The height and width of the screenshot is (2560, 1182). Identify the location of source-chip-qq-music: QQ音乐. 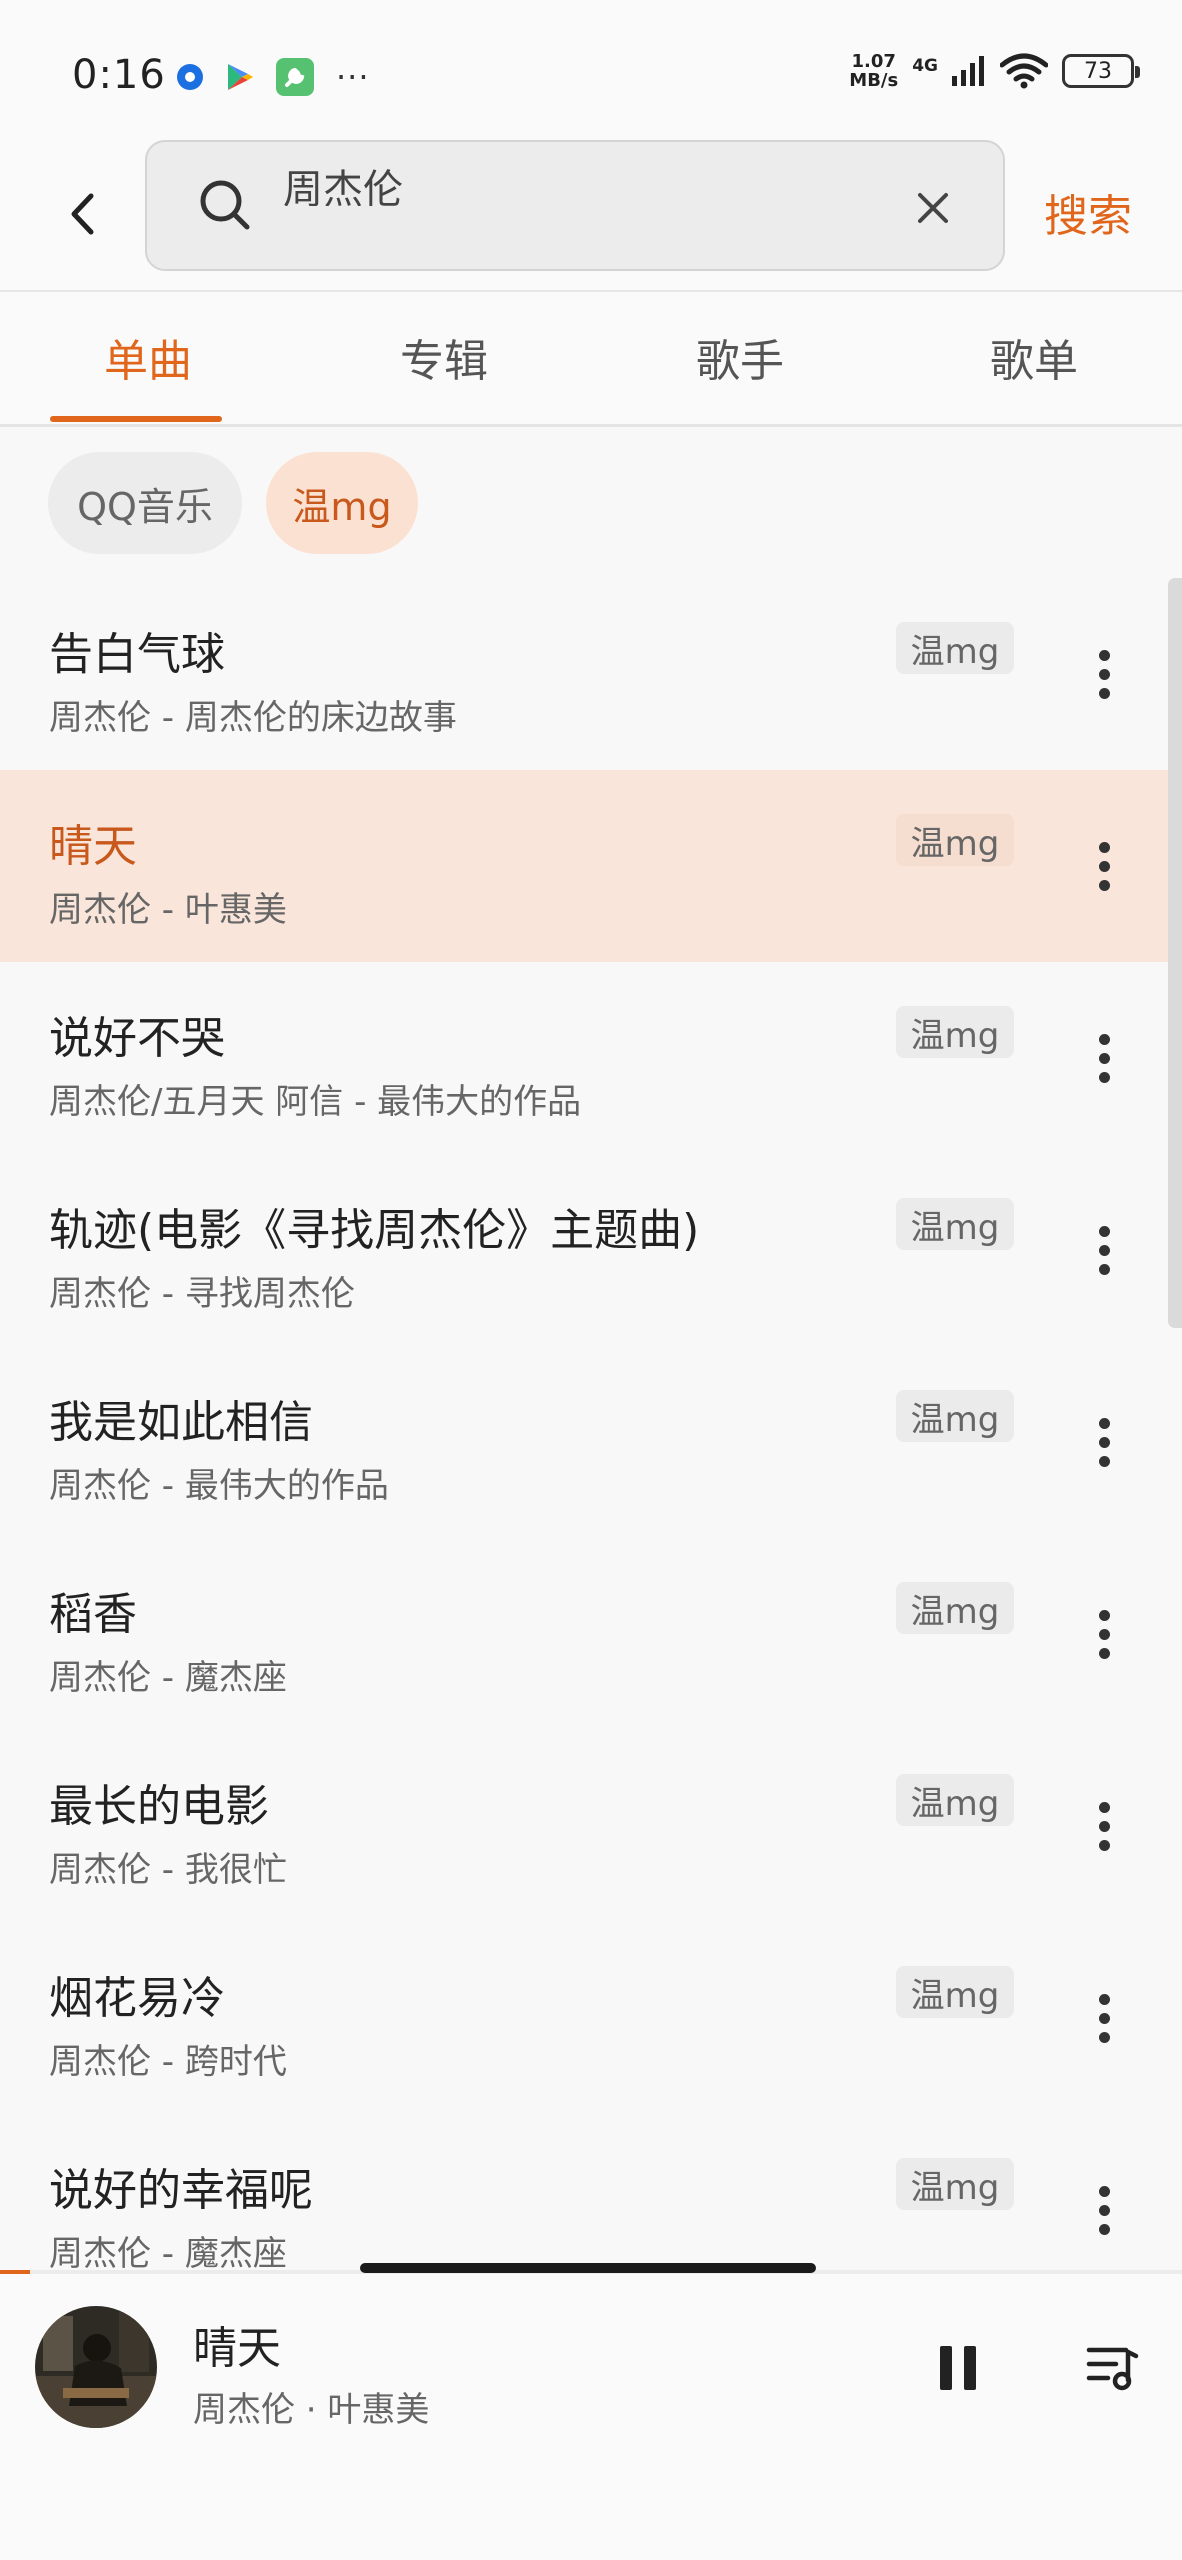
(145, 503).